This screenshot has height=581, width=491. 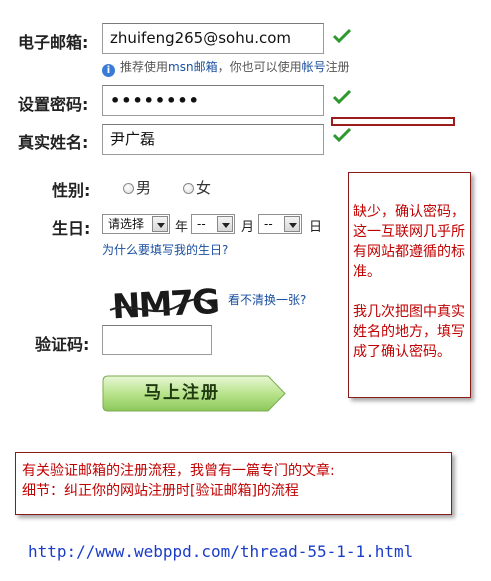 What do you see at coordinates (409, 242) in the screenshot?
I see `note-right-paragraph-1: 缺少，确认密码，这一互联网几乎所有网站都遵循的标准。` at bounding box center [409, 242].